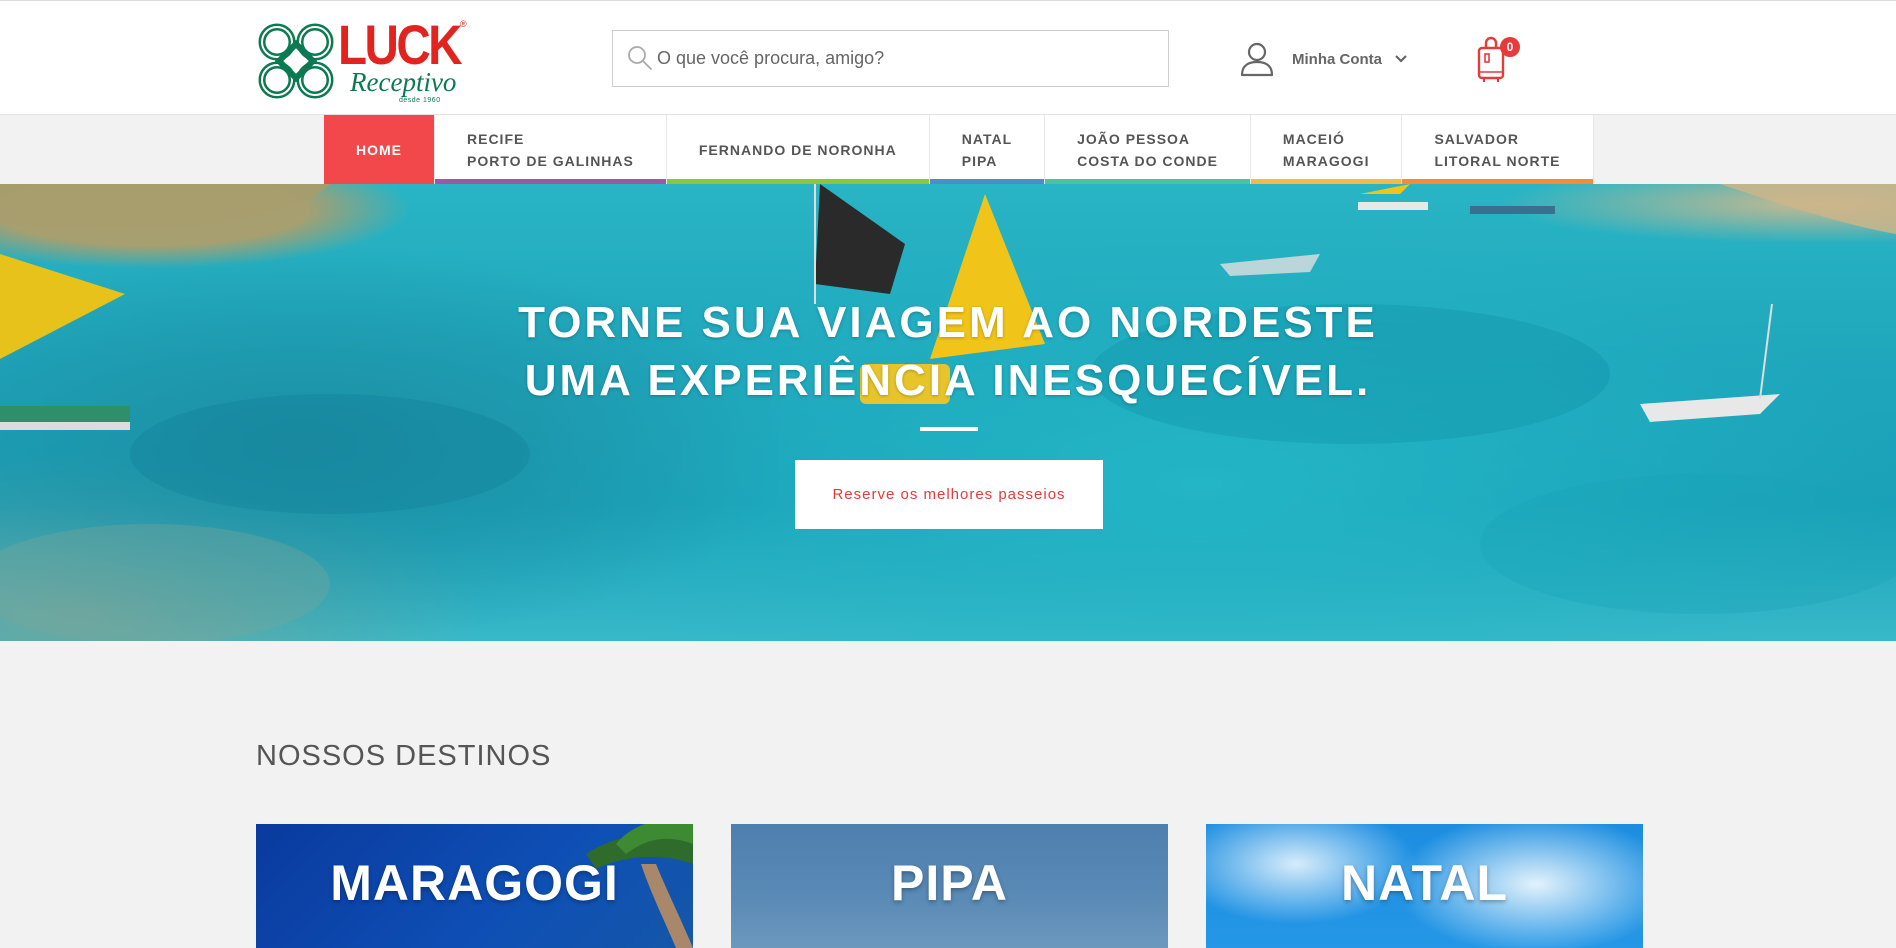 The height and width of the screenshot is (948, 1896). What do you see at coordinates (420, 100) in the screenshot?
I see `logo-since: desde 1960` at bounding box center [420, 100].